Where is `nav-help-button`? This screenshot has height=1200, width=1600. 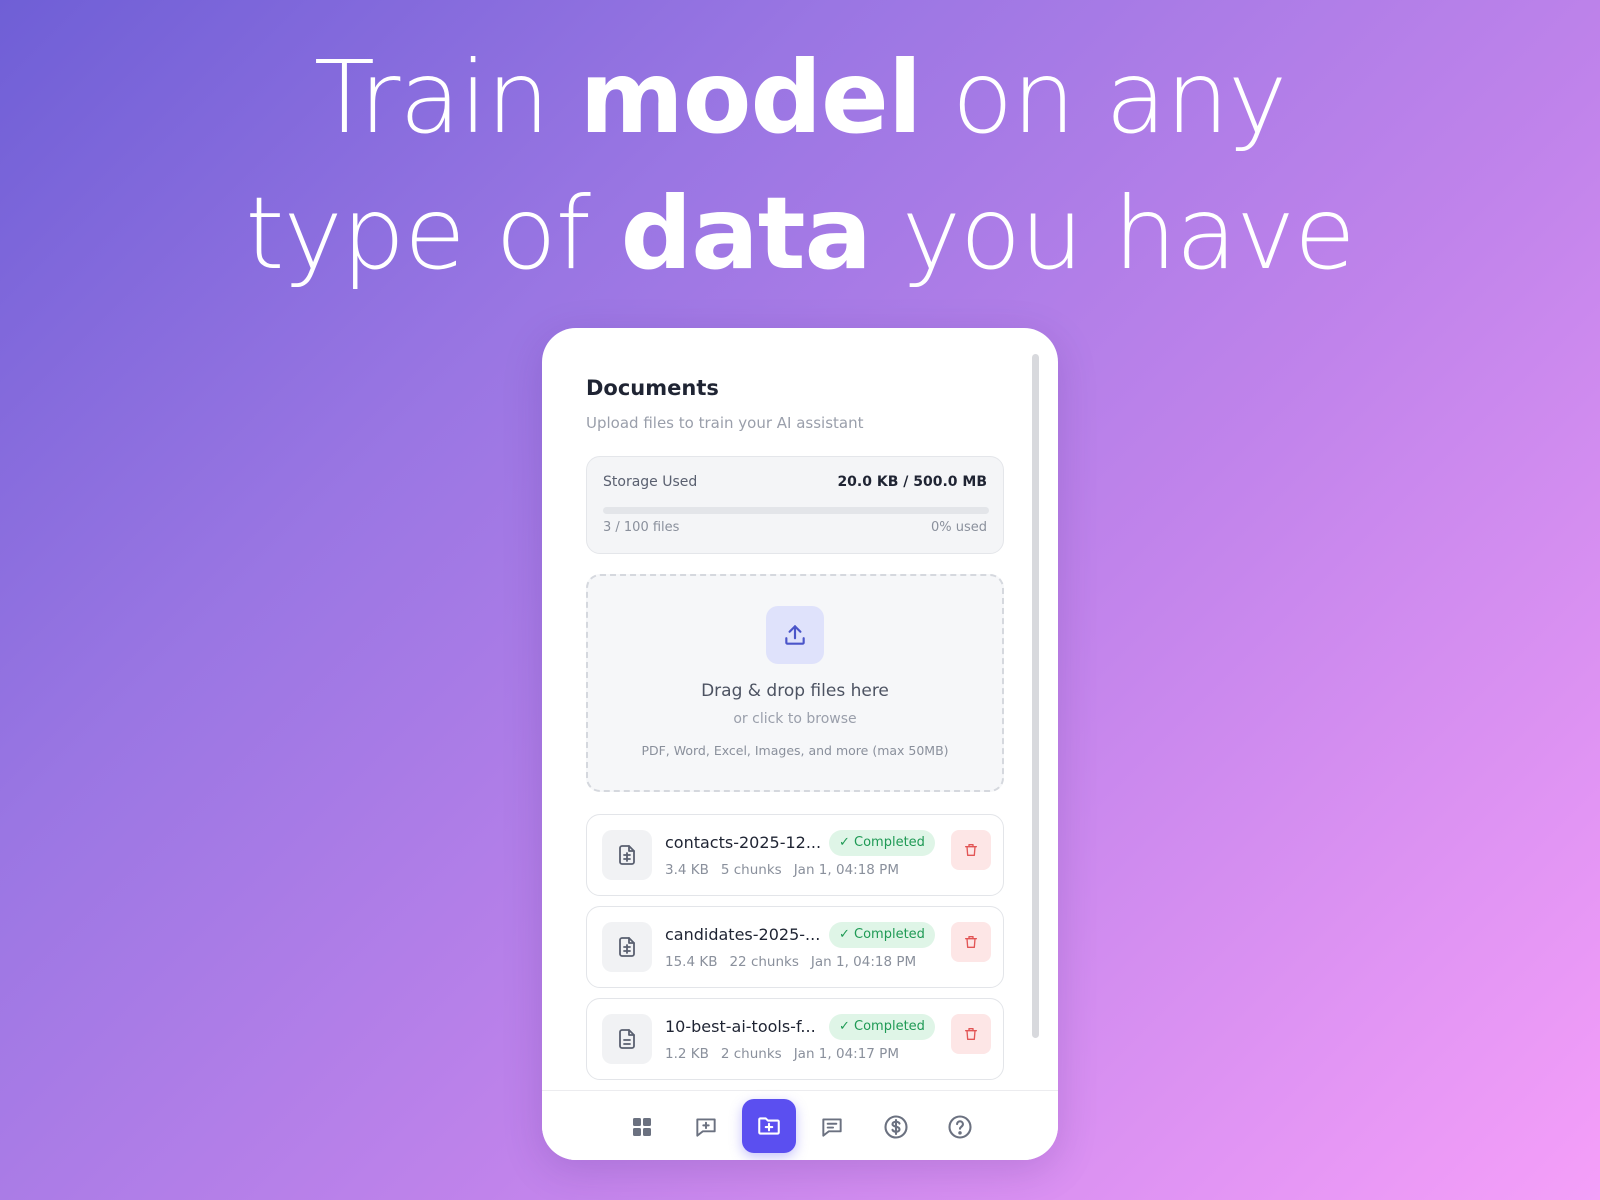
nav-help-button is located at coordinates (960, 1127).